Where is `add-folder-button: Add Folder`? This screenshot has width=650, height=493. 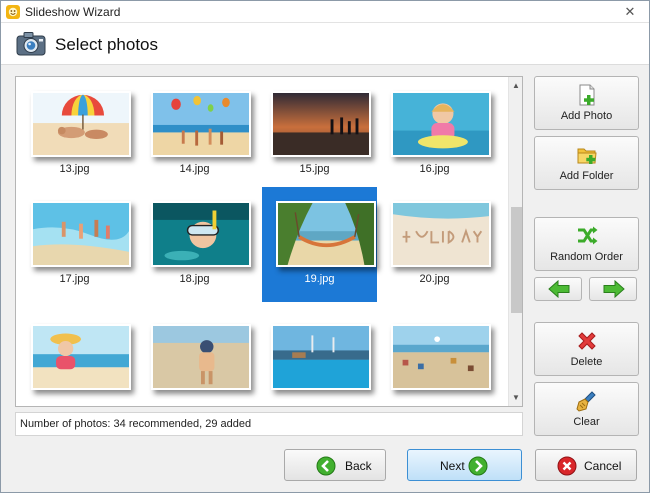
add-folder-button: Add Folder is located at coordinates (586, 163).